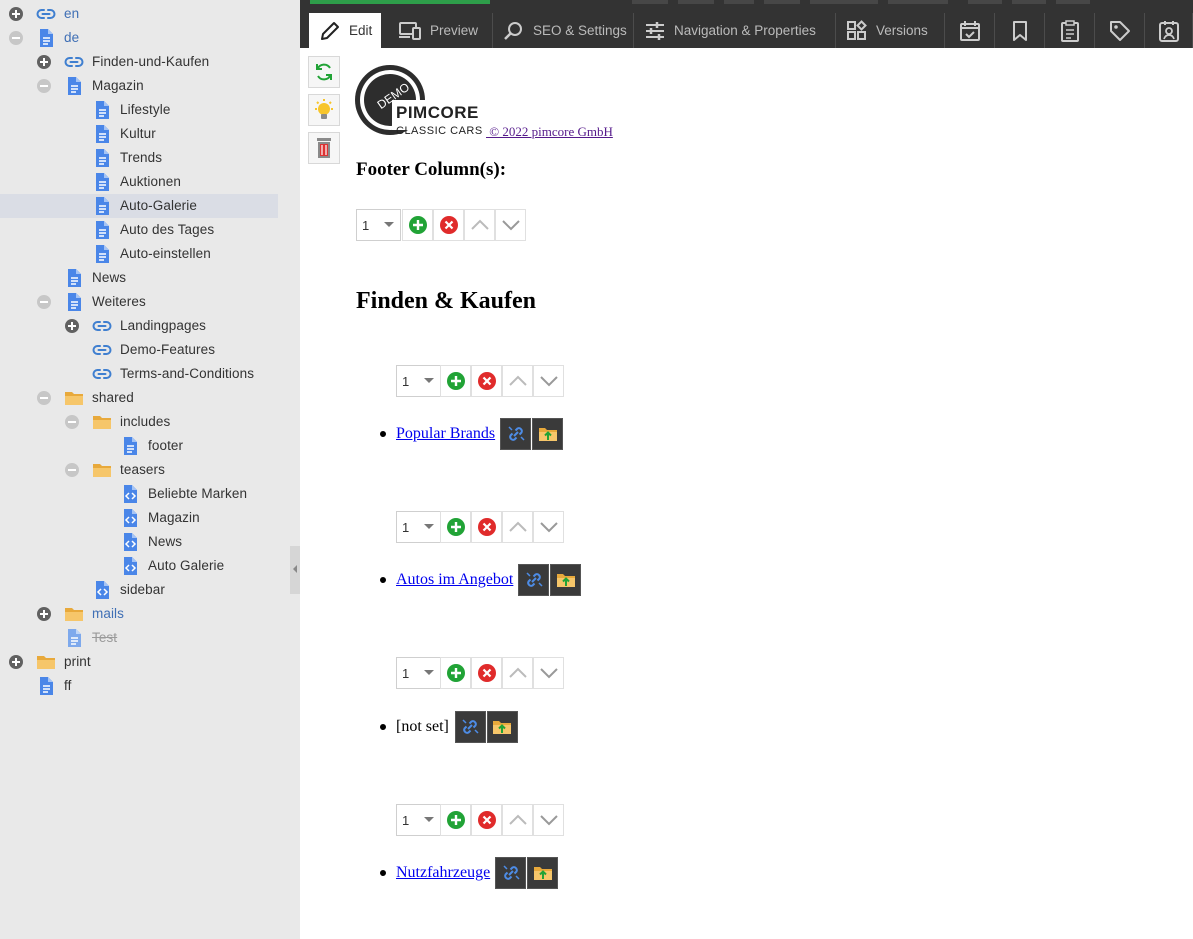 The height and width of the screenshot is (939, 1193). Describe the element at coordinates (139, 470) in the screenshot. I see `tree-item-teasers: teasers` at that location.